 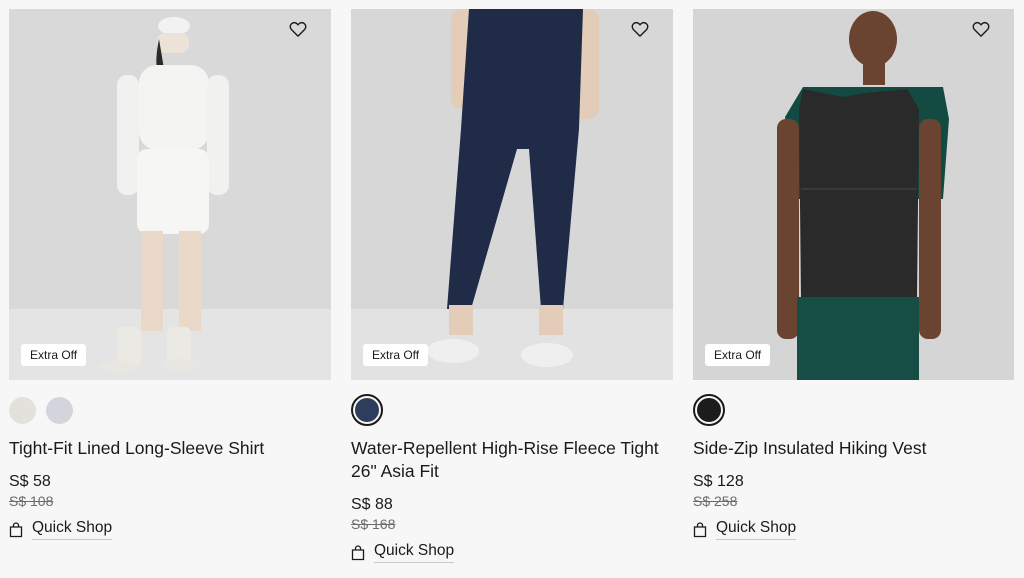 What do you see at coordinates (170, 448) in the screenshot?
I see `product-name: Tight-Fit Lined Long-Sleeve Shirt` at bounding box center [170, 448].